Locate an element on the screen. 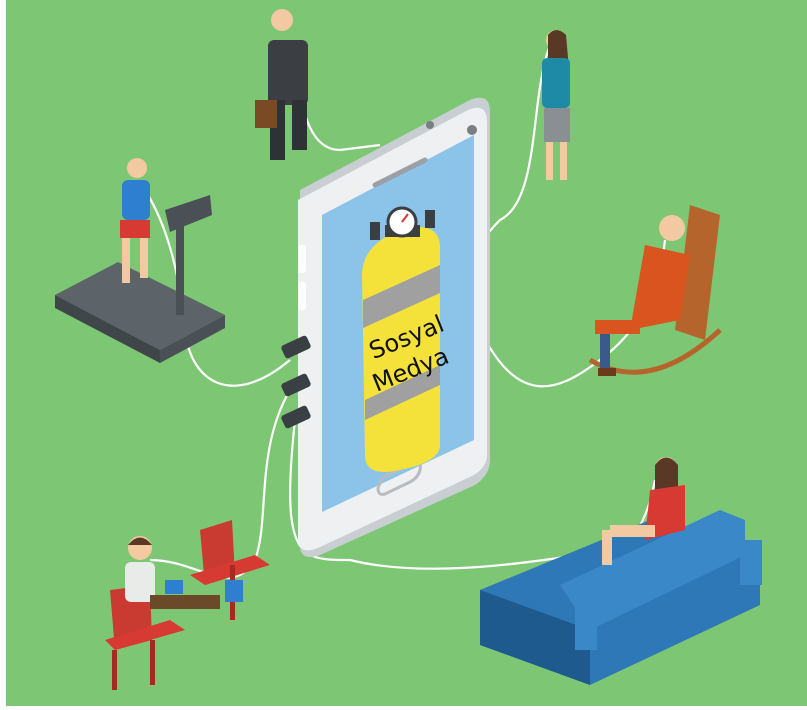  oxygen-tank: Sosyal Medya is located at coordinates (407, 339).